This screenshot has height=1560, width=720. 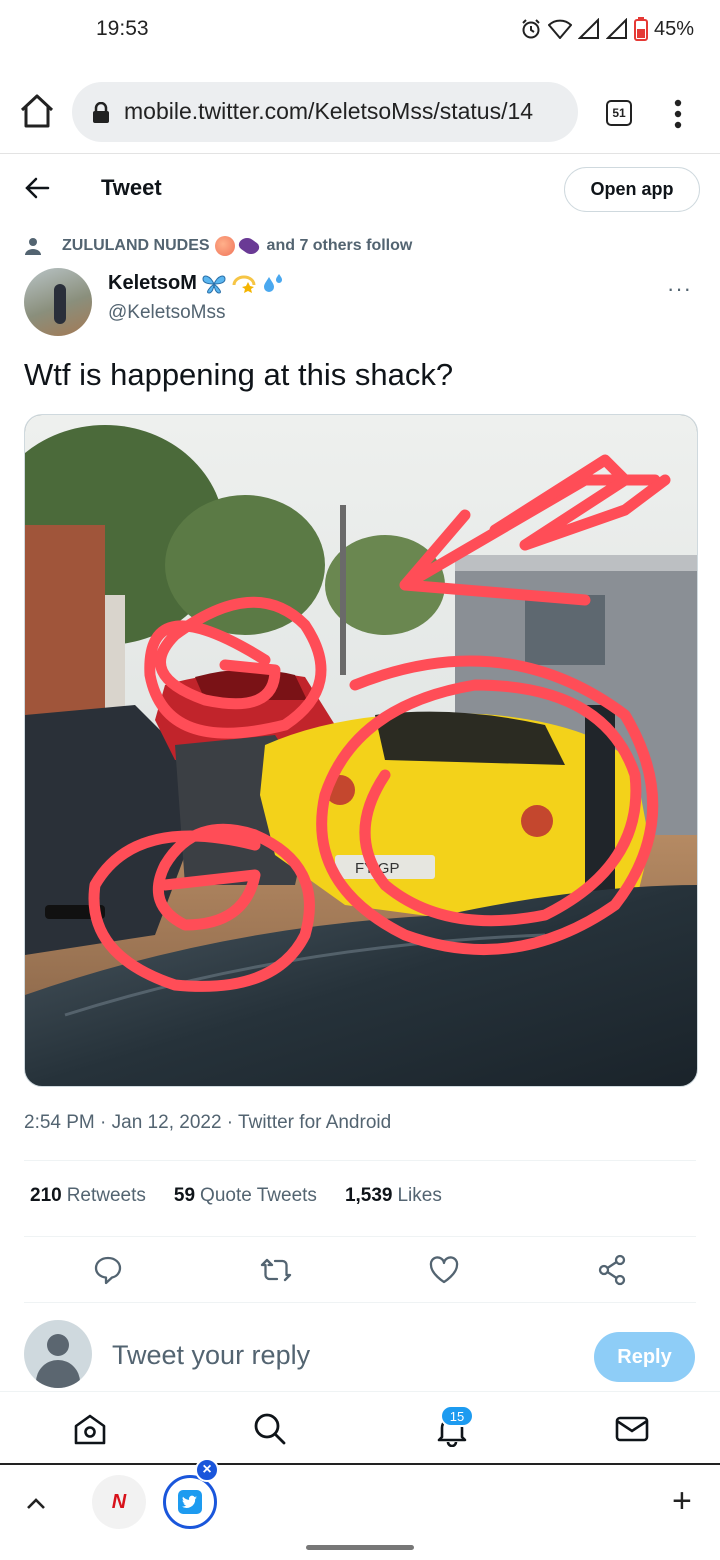 I want to click on share-icon, so click(x=612, y=1270).